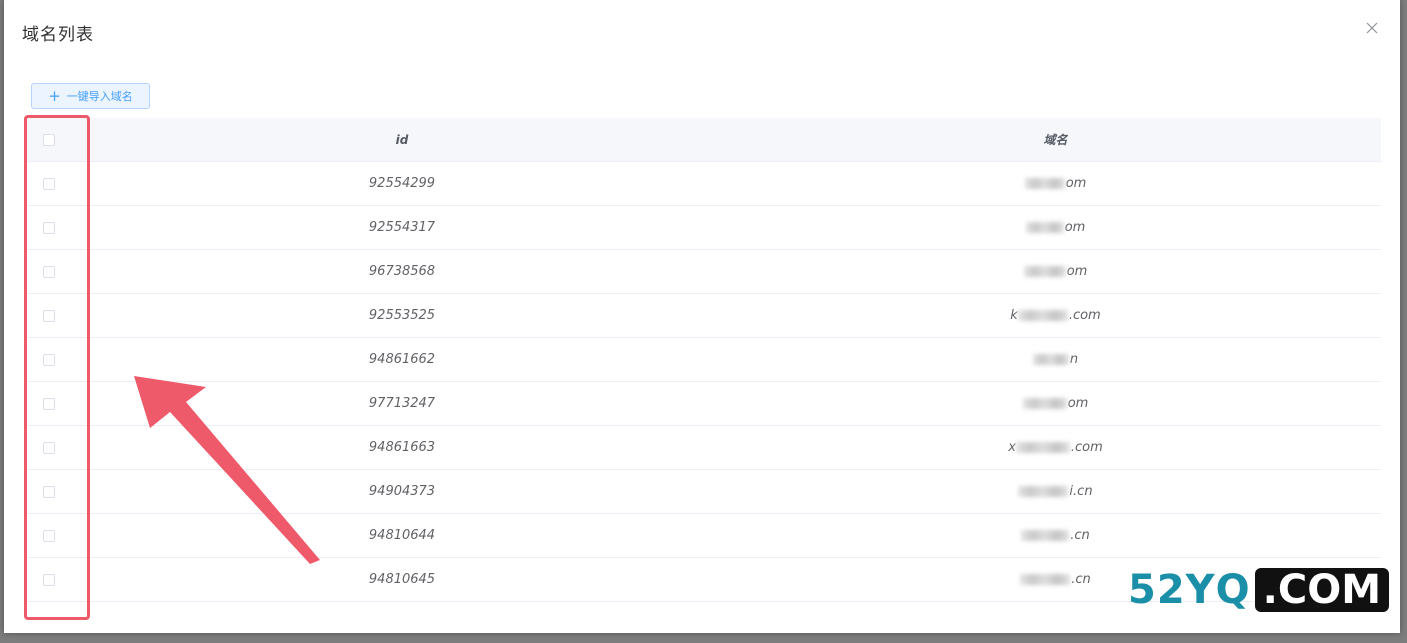 This screenshot has height=643, width=1407. What do you see at coordinates (99, 96) in the screenshot?
I see `import-domains-label: 一键导入域名` at bounding box center [99, 96].